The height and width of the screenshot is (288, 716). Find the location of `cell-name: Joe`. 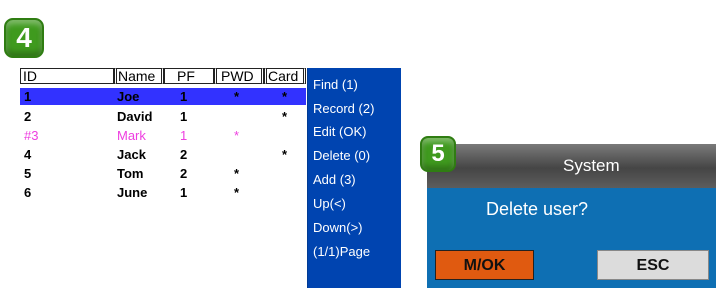

cell-name: Joe is located at coordinates (128, 96).